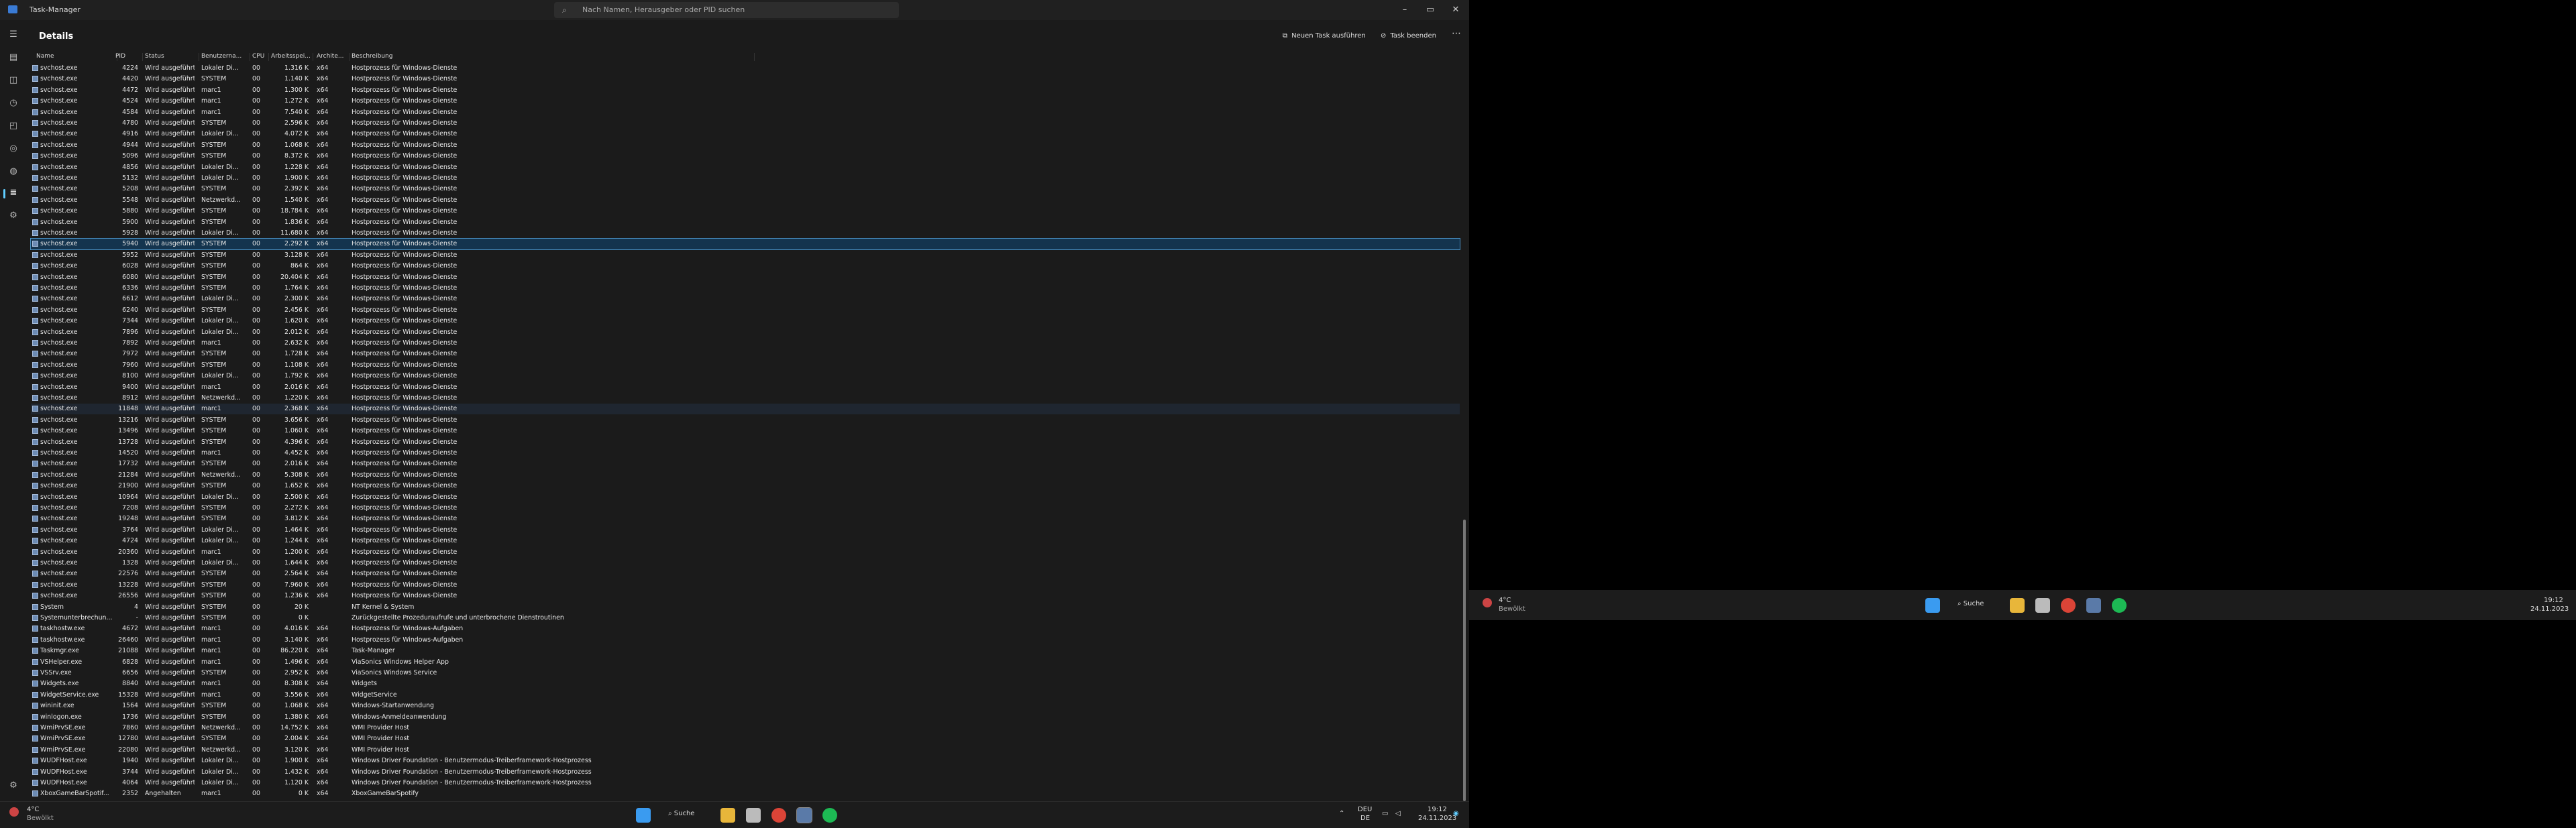 This screenshot has width=2576, height=828. Describe the element at coordinates (727, 815) in the screenshot. I see `file-explorer-icon` at that location.